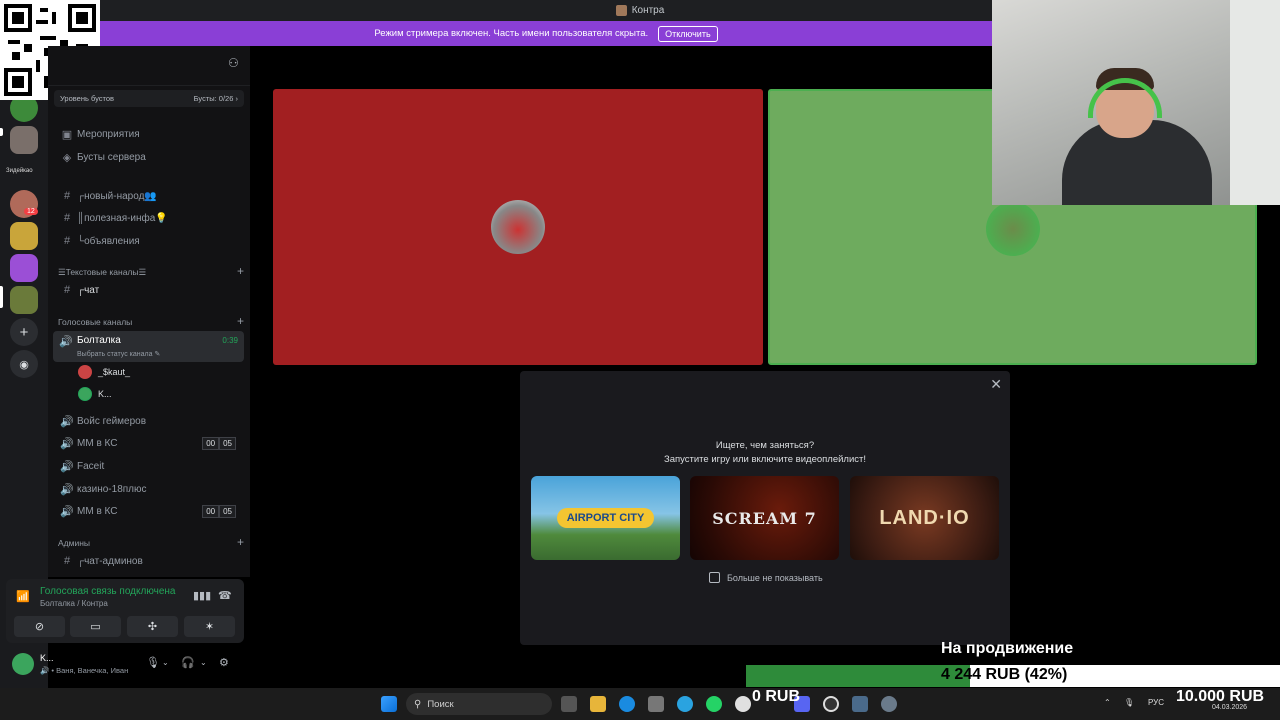  What do you see at coordinates (149, 466) in the screenshot?
I see `voice-channel: 🔊 Faceit` at bounding box center [149, 466].